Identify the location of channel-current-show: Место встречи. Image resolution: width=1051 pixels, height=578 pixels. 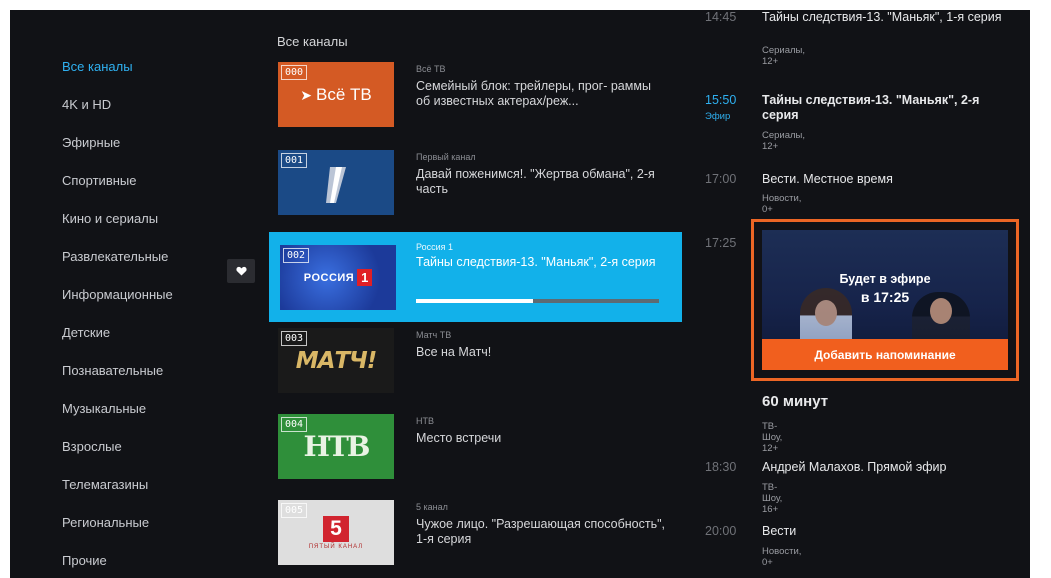
(459, 438).